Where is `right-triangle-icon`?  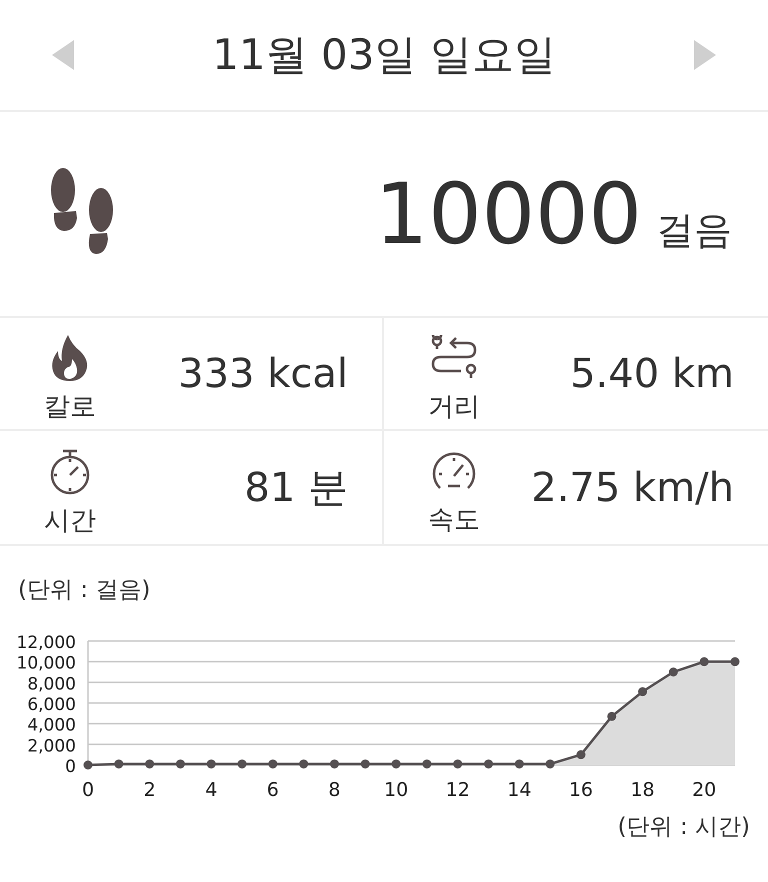 right-triangle-icon is located at coordinates (705, 55).